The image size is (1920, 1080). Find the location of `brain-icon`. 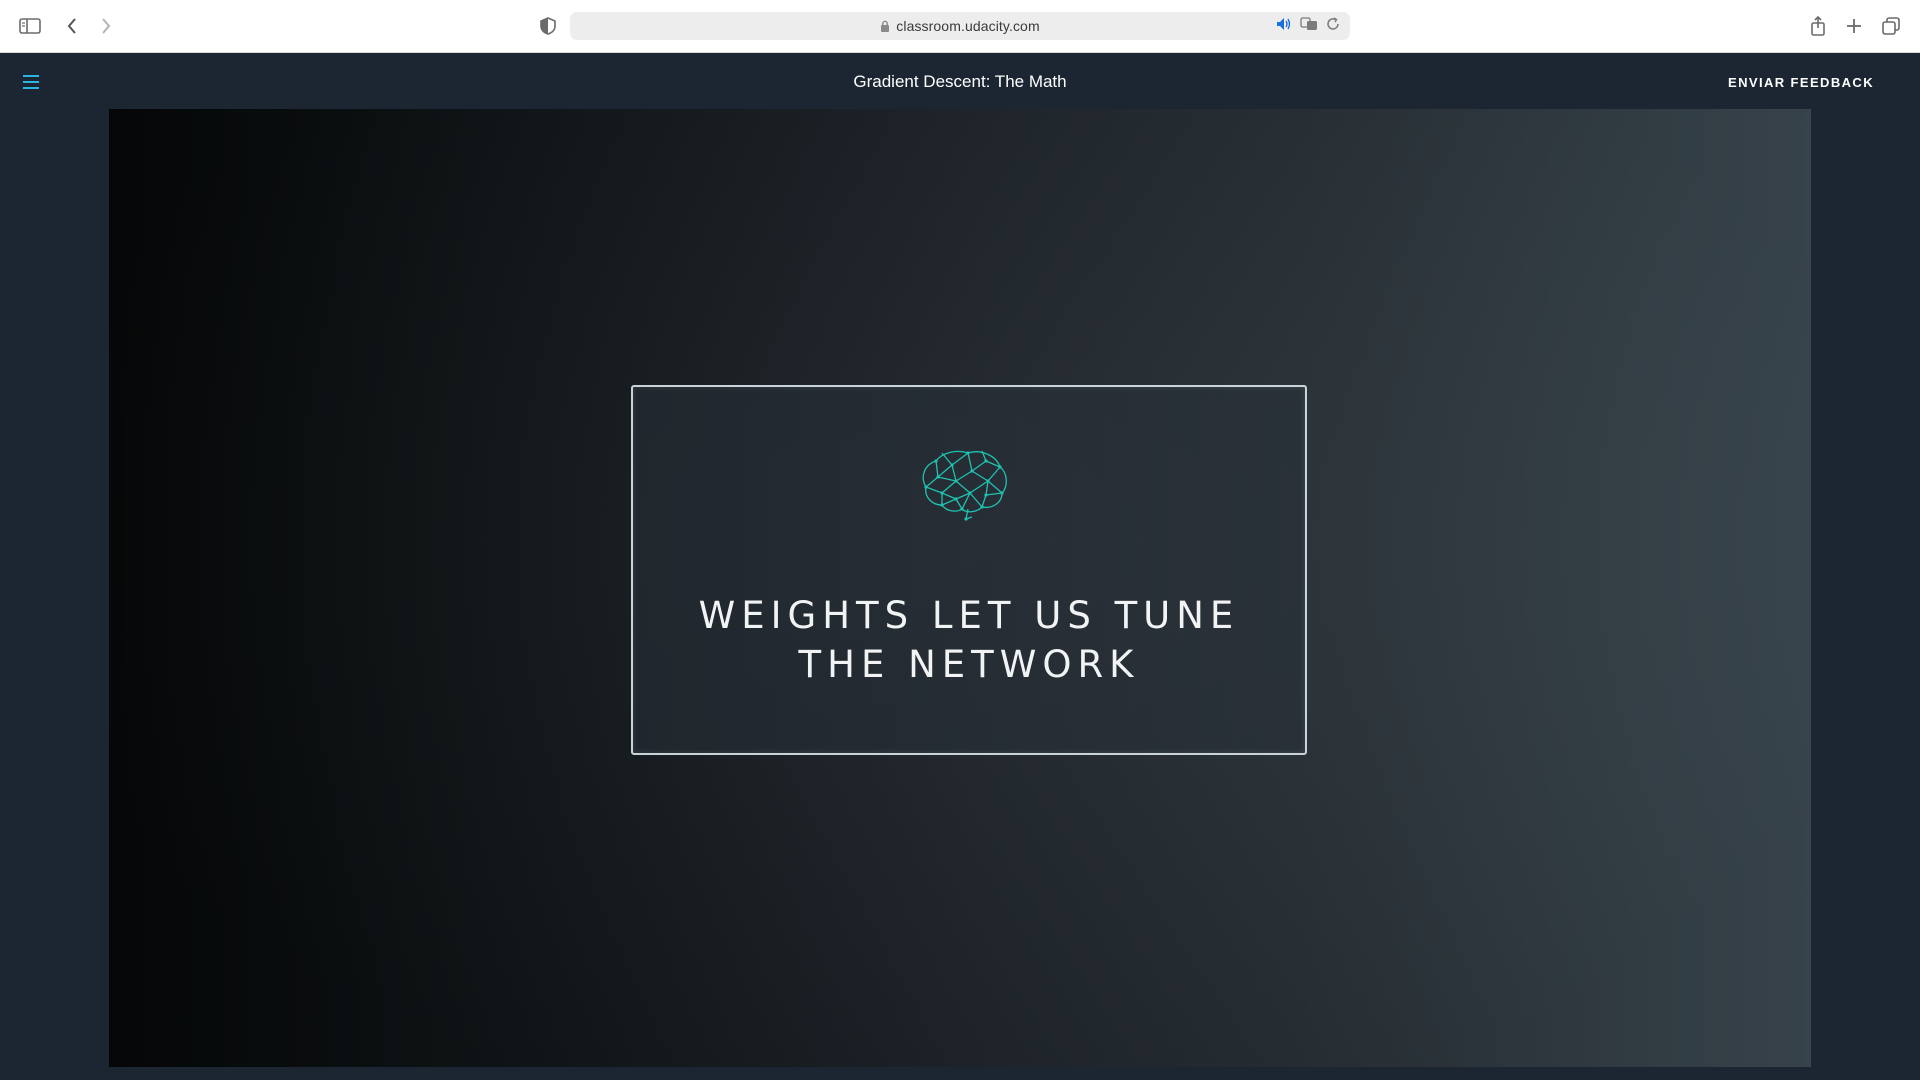

brain-icon is located at coordinates (964, 485).